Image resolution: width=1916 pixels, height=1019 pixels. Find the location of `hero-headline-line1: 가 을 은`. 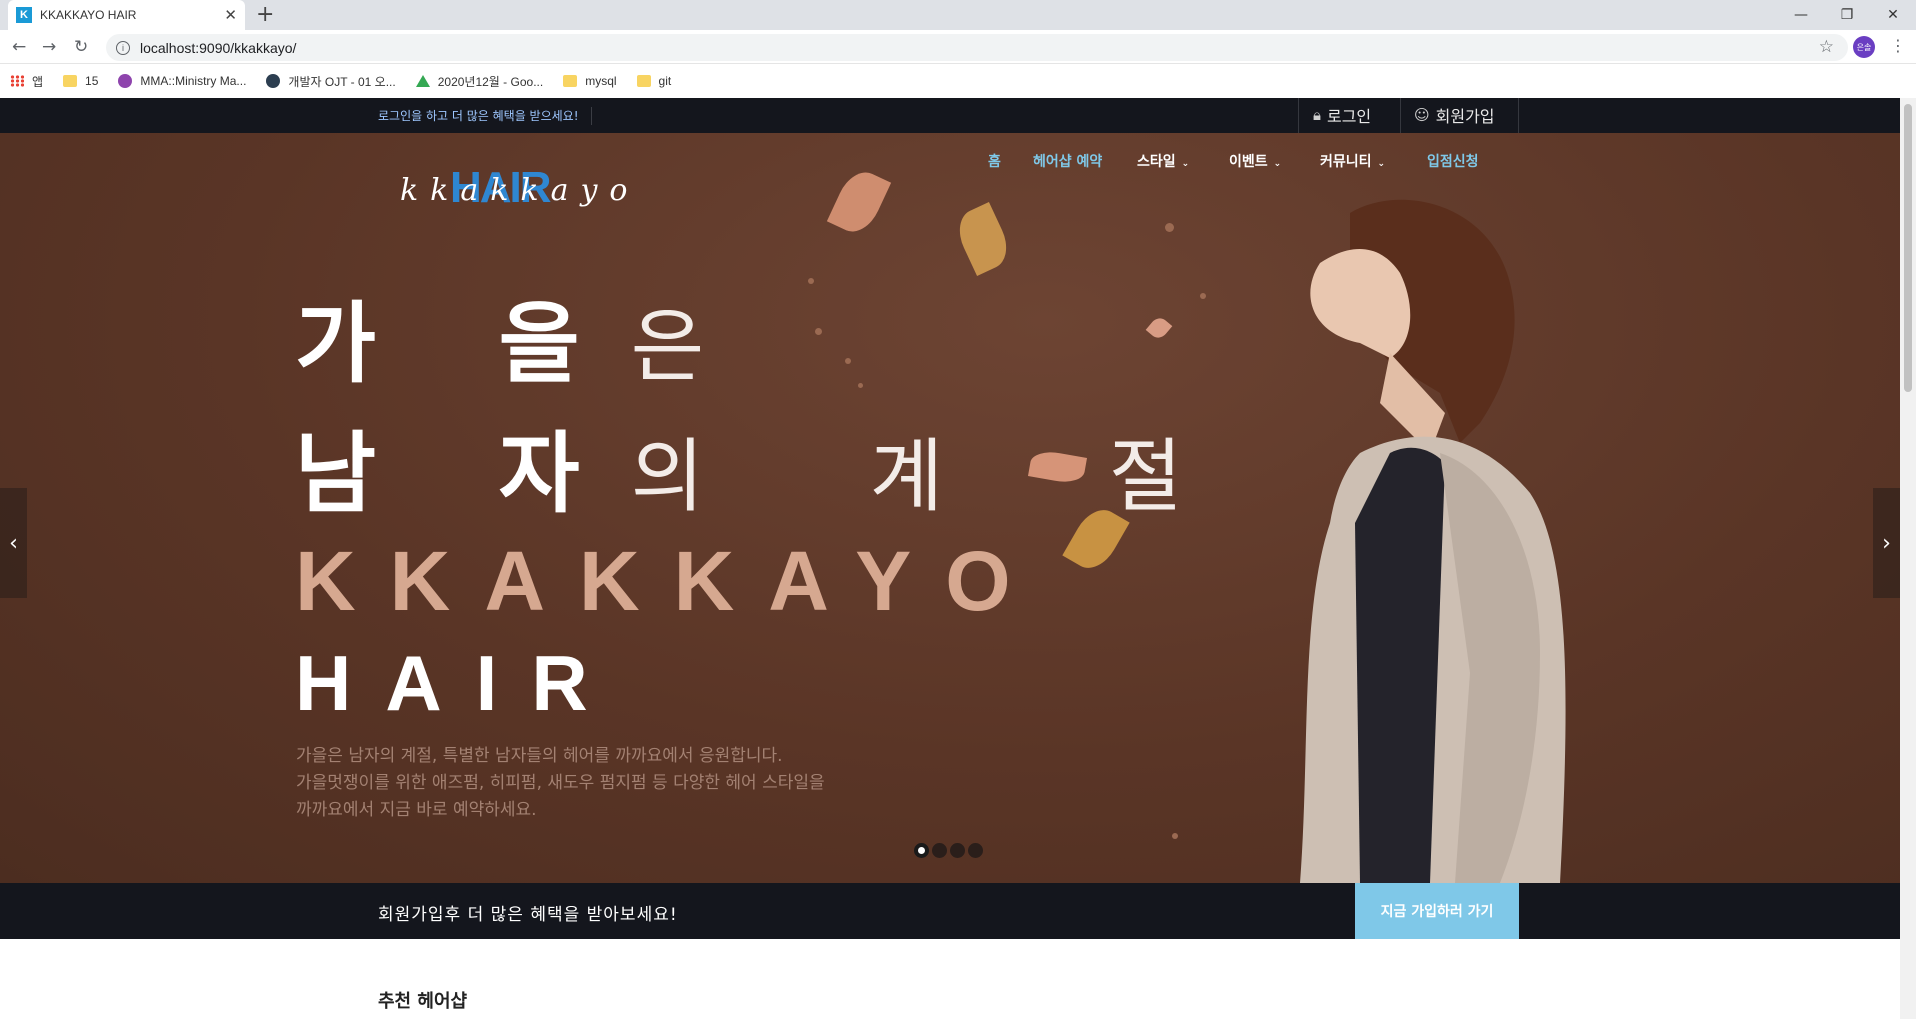

hero-headline-line1: 가 을 은 is located at coordinates (534, 336).